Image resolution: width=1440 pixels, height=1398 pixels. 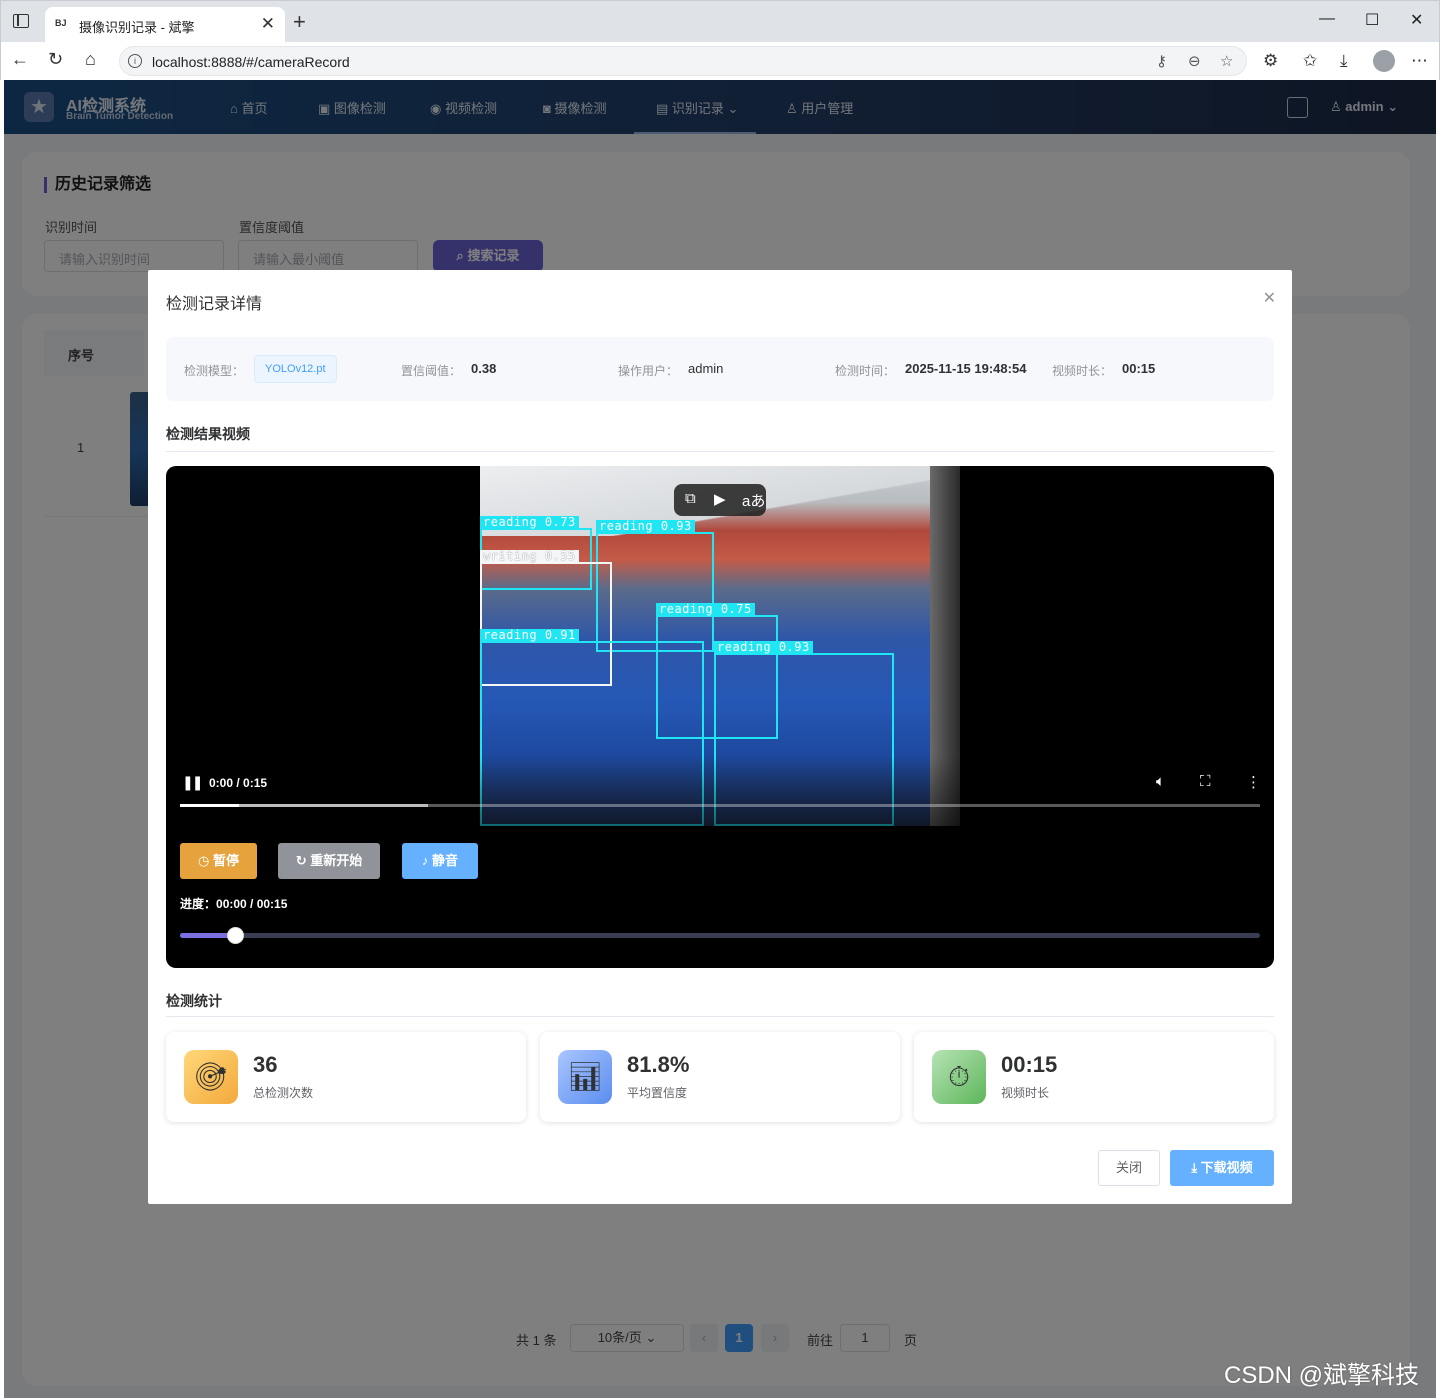 I want to click on restart-button: ↻ 重新开始, so click(x=329, y=861).